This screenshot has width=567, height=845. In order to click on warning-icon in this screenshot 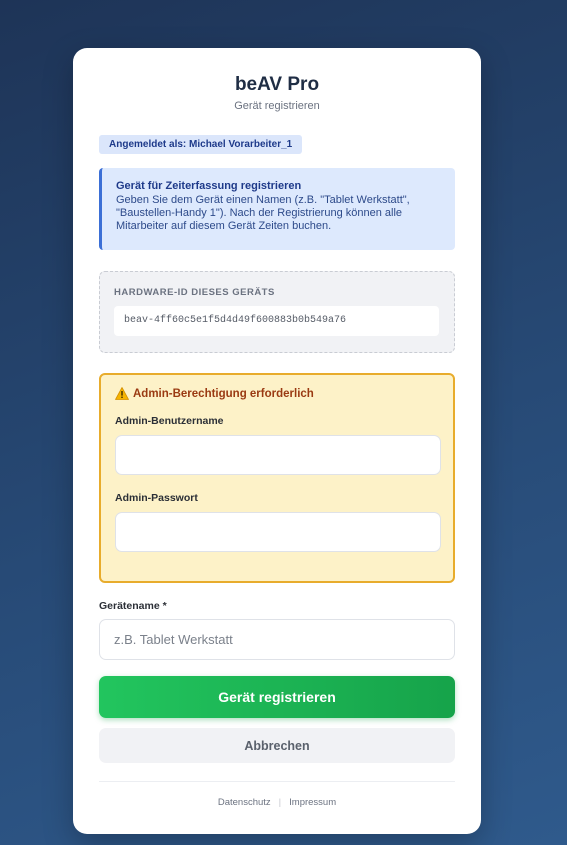, I will do `click(122, 393)`.